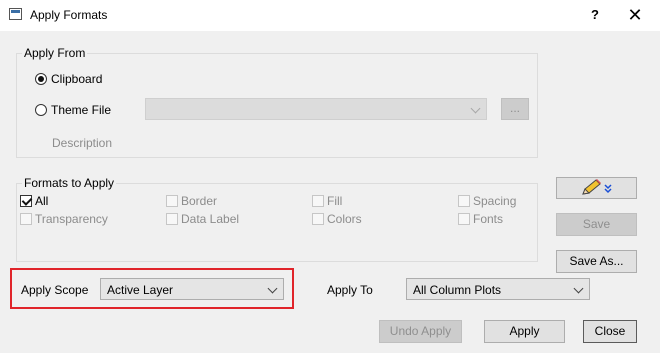 The image size is (660, 353). What do you see at coordinates (199, 201) in the screenshot?
I see `border-label: Border` at bounding box center [199, 201].